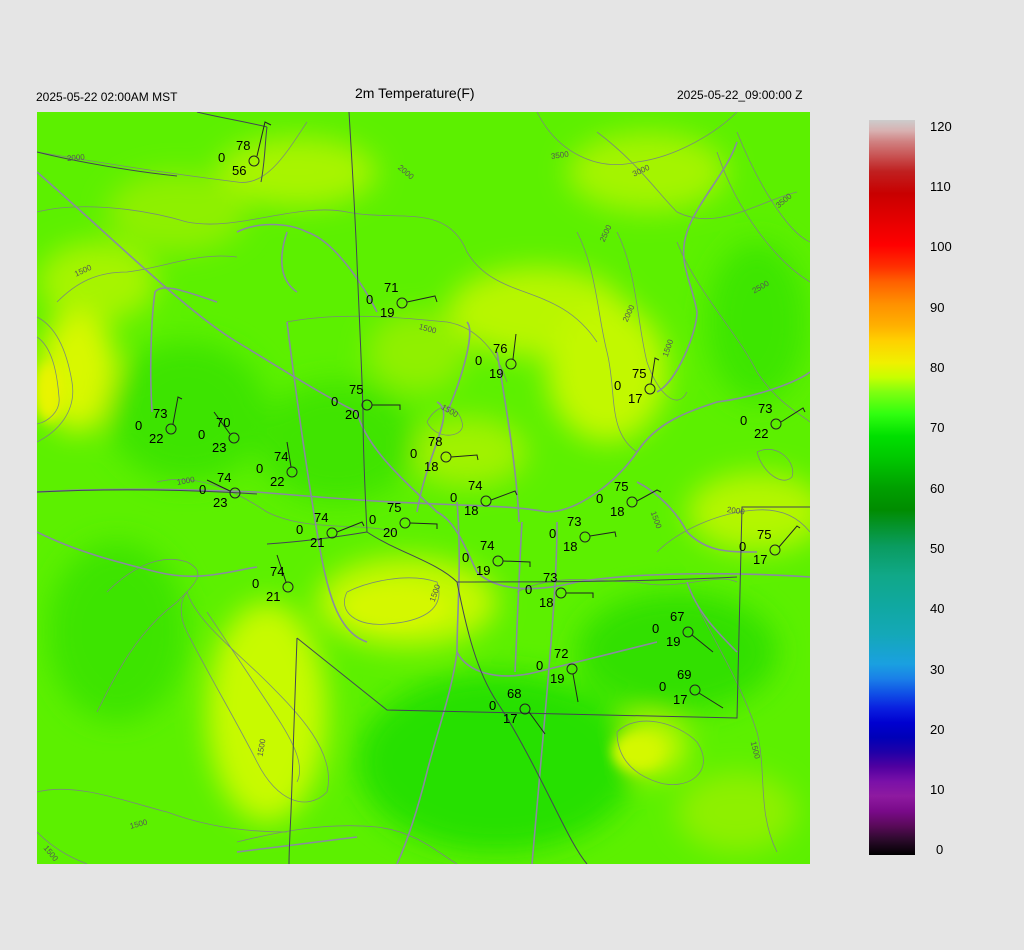 This screenshot has width=1024, height=950. What do you see at coordinates (941, 246) in the screenshot?
I see `colorbar-tick: 100` at bounding box center [941, 246].